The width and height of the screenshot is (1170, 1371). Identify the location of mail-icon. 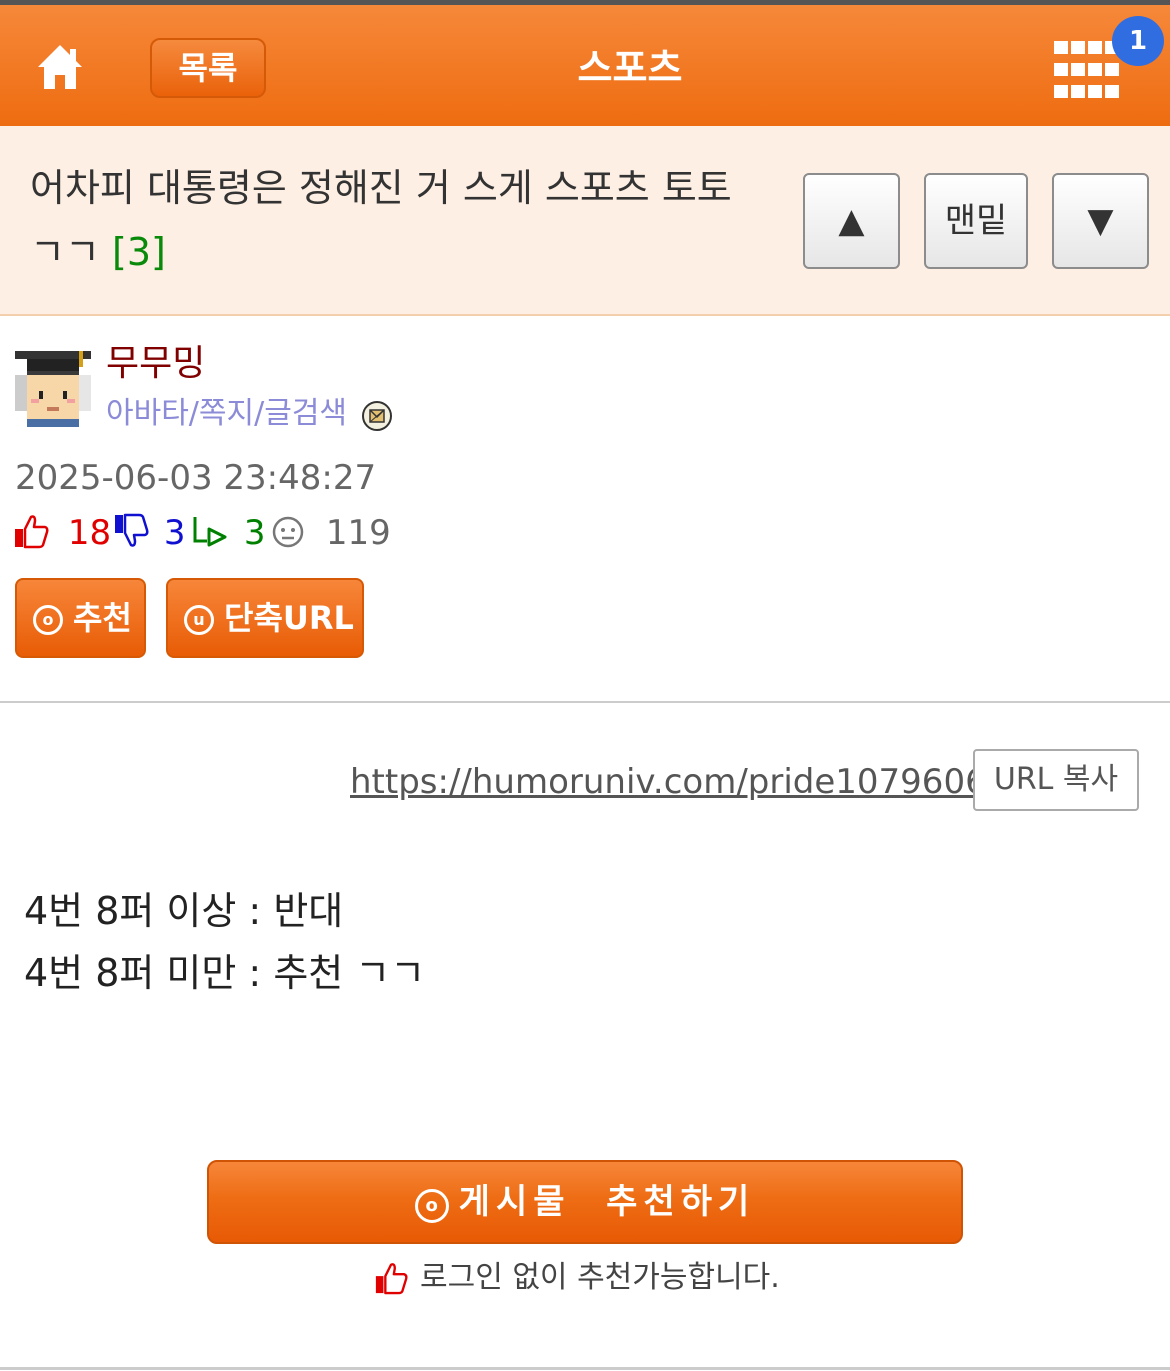
(377, 416).